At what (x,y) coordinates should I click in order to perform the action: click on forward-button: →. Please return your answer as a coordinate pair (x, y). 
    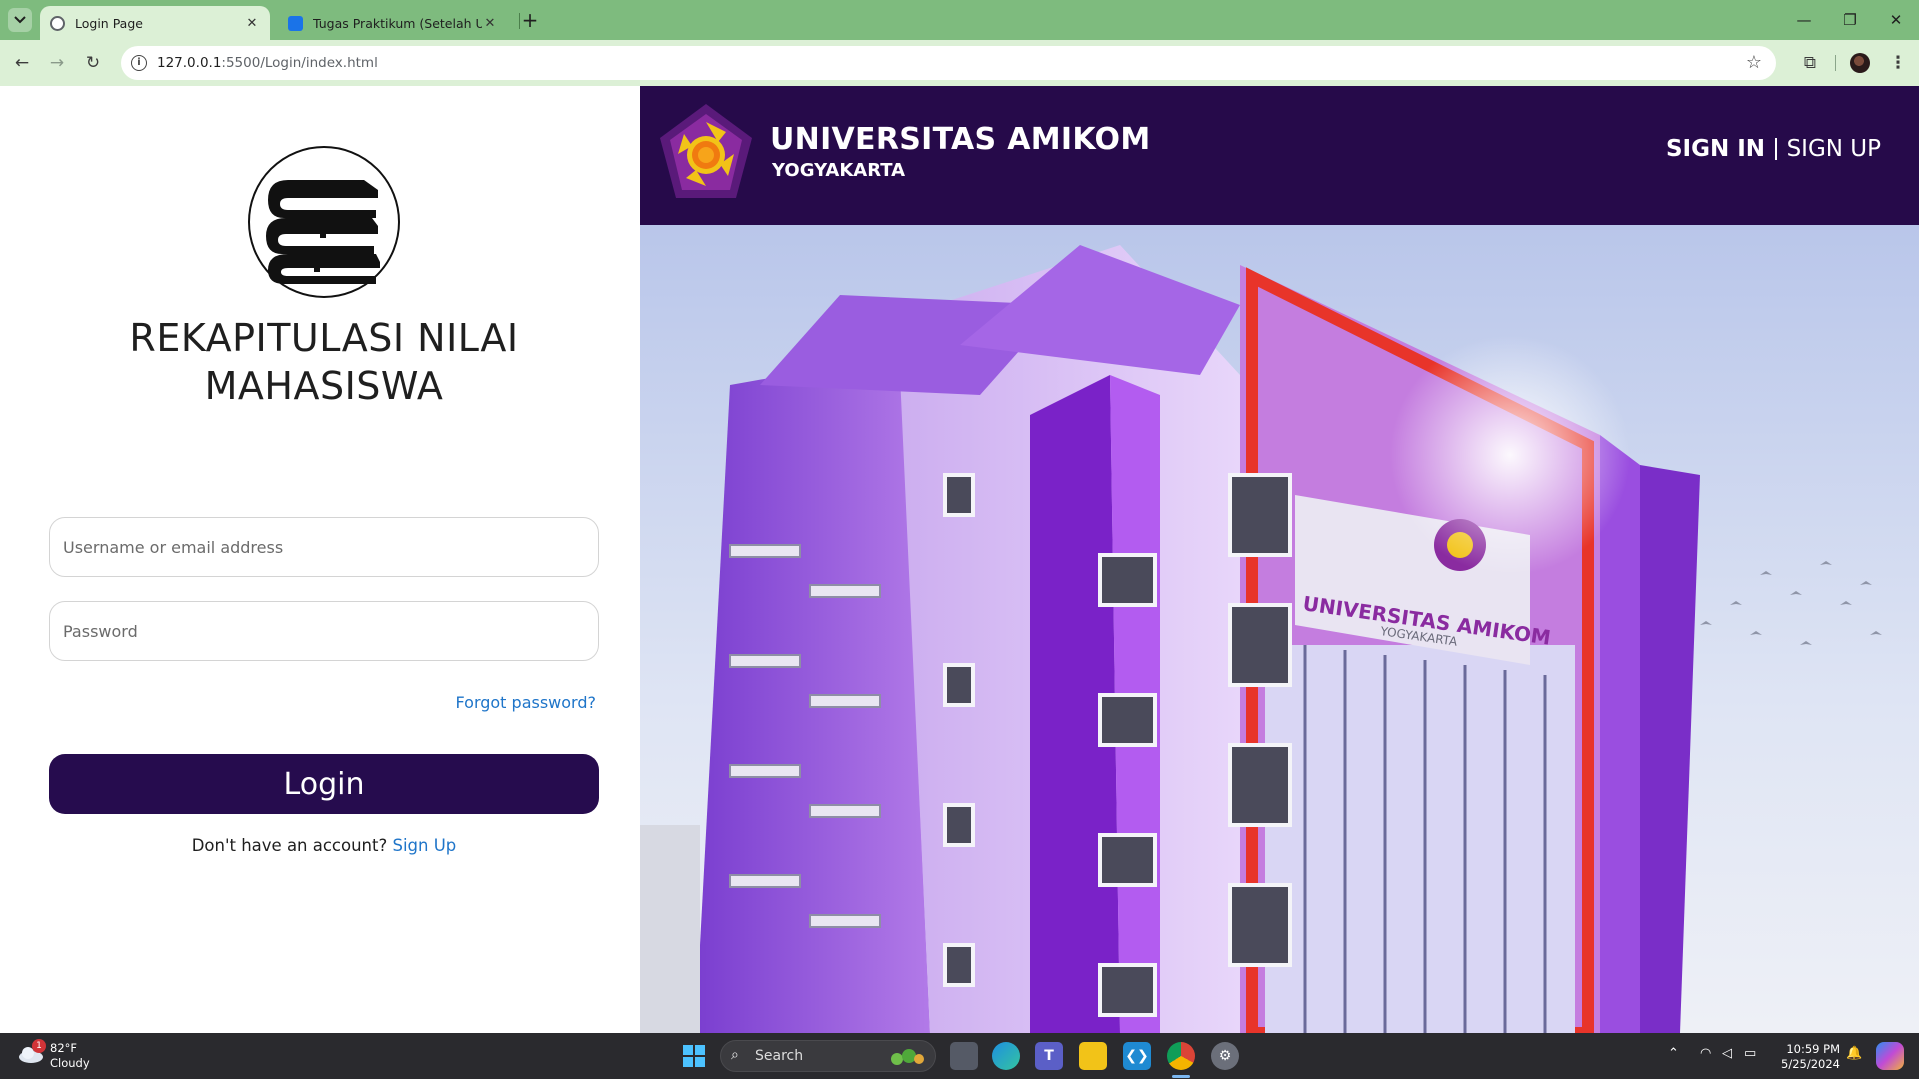
    Looking at the image, I should click on (57, 63).